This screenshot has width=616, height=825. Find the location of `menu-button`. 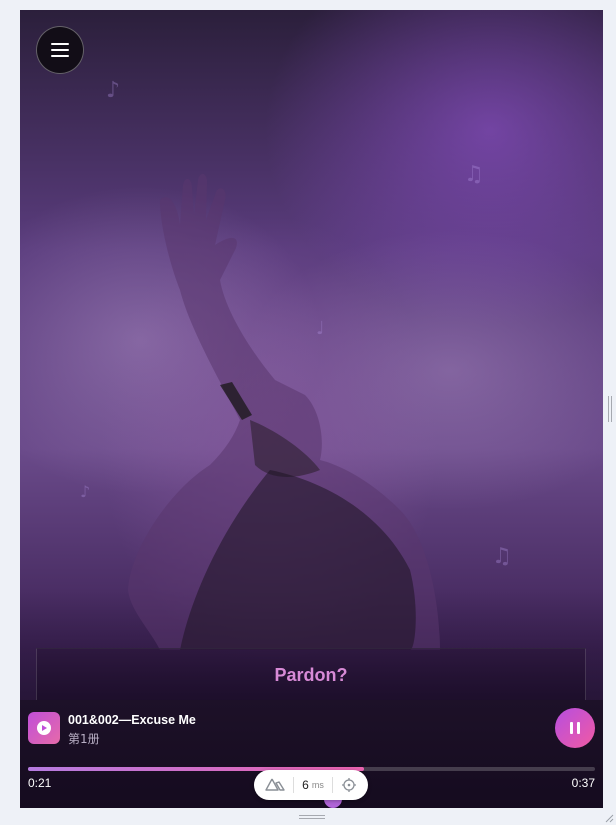

menu-button is located at coordinates (60, 50).